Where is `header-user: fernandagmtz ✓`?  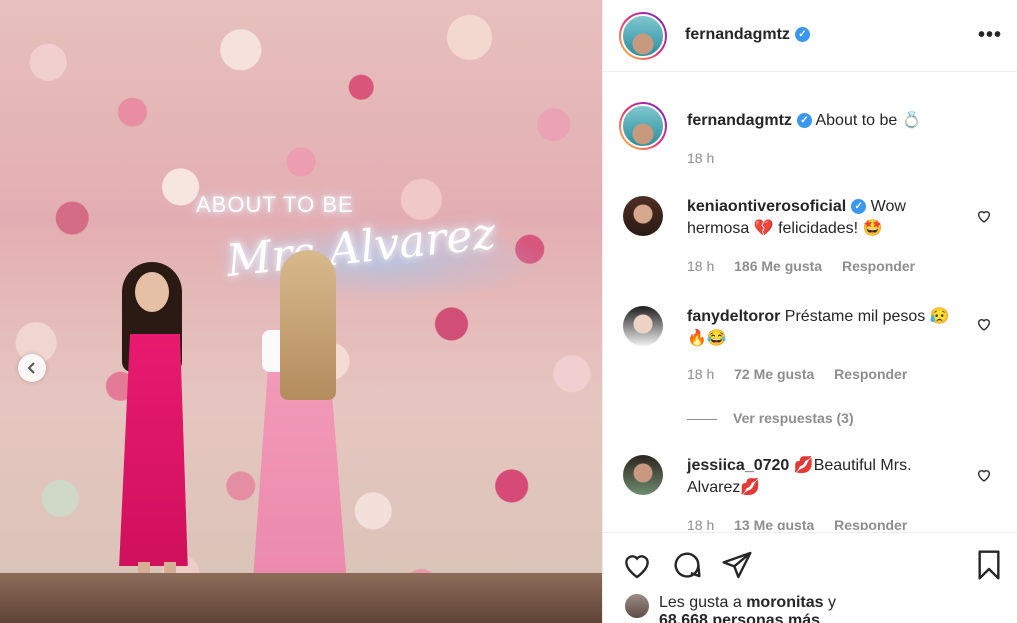
header-user: fernandagmtz ✓ is located at coordinates (747, 35).